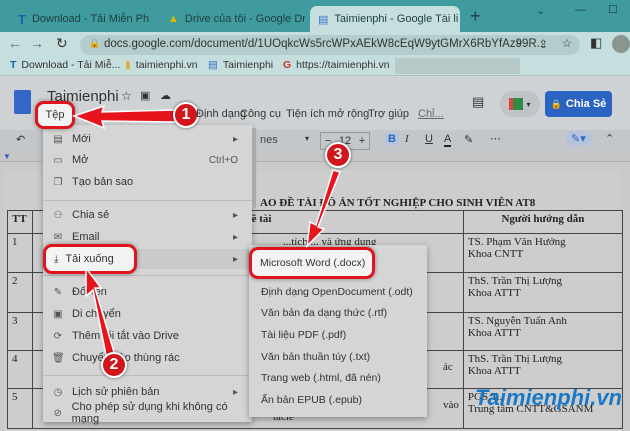 Image resolution: width=630 pixels, height=431 pixels. Describe the element at coordinates (114, 365) in the screenshot. I see `step-badge-2: 2` at that location.